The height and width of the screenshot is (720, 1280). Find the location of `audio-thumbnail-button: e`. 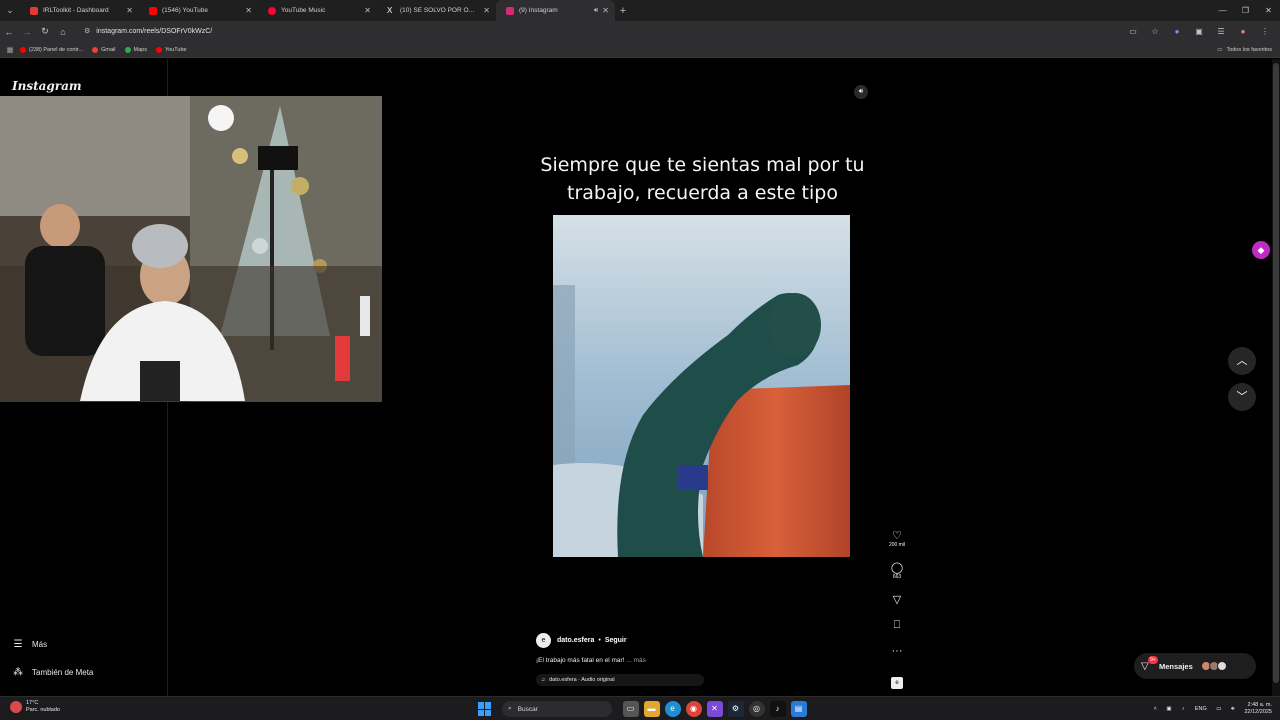

audio-thumbnail-button: e is located at coordinates (897, 680).